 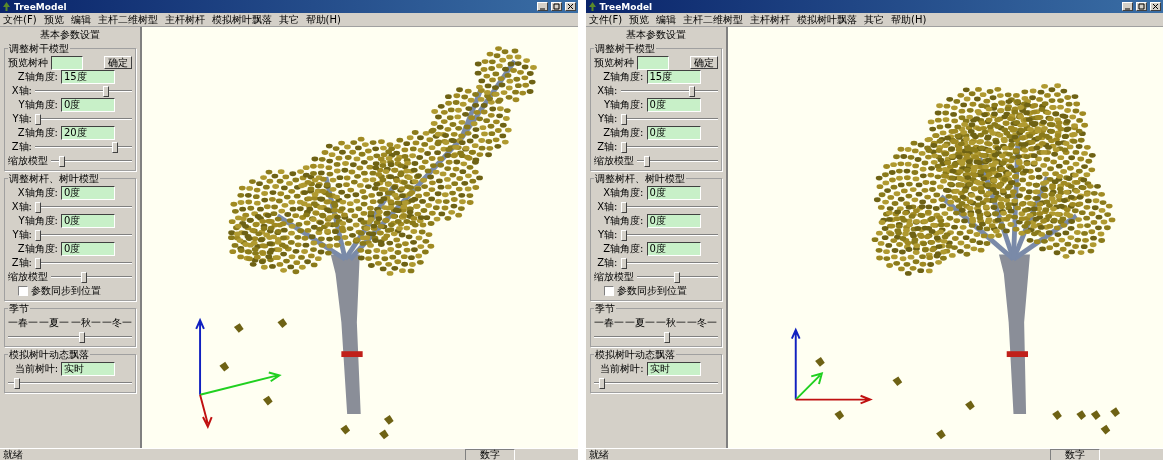 I want to click on field-label: Y轴角度:, so click(x=37, y=220).